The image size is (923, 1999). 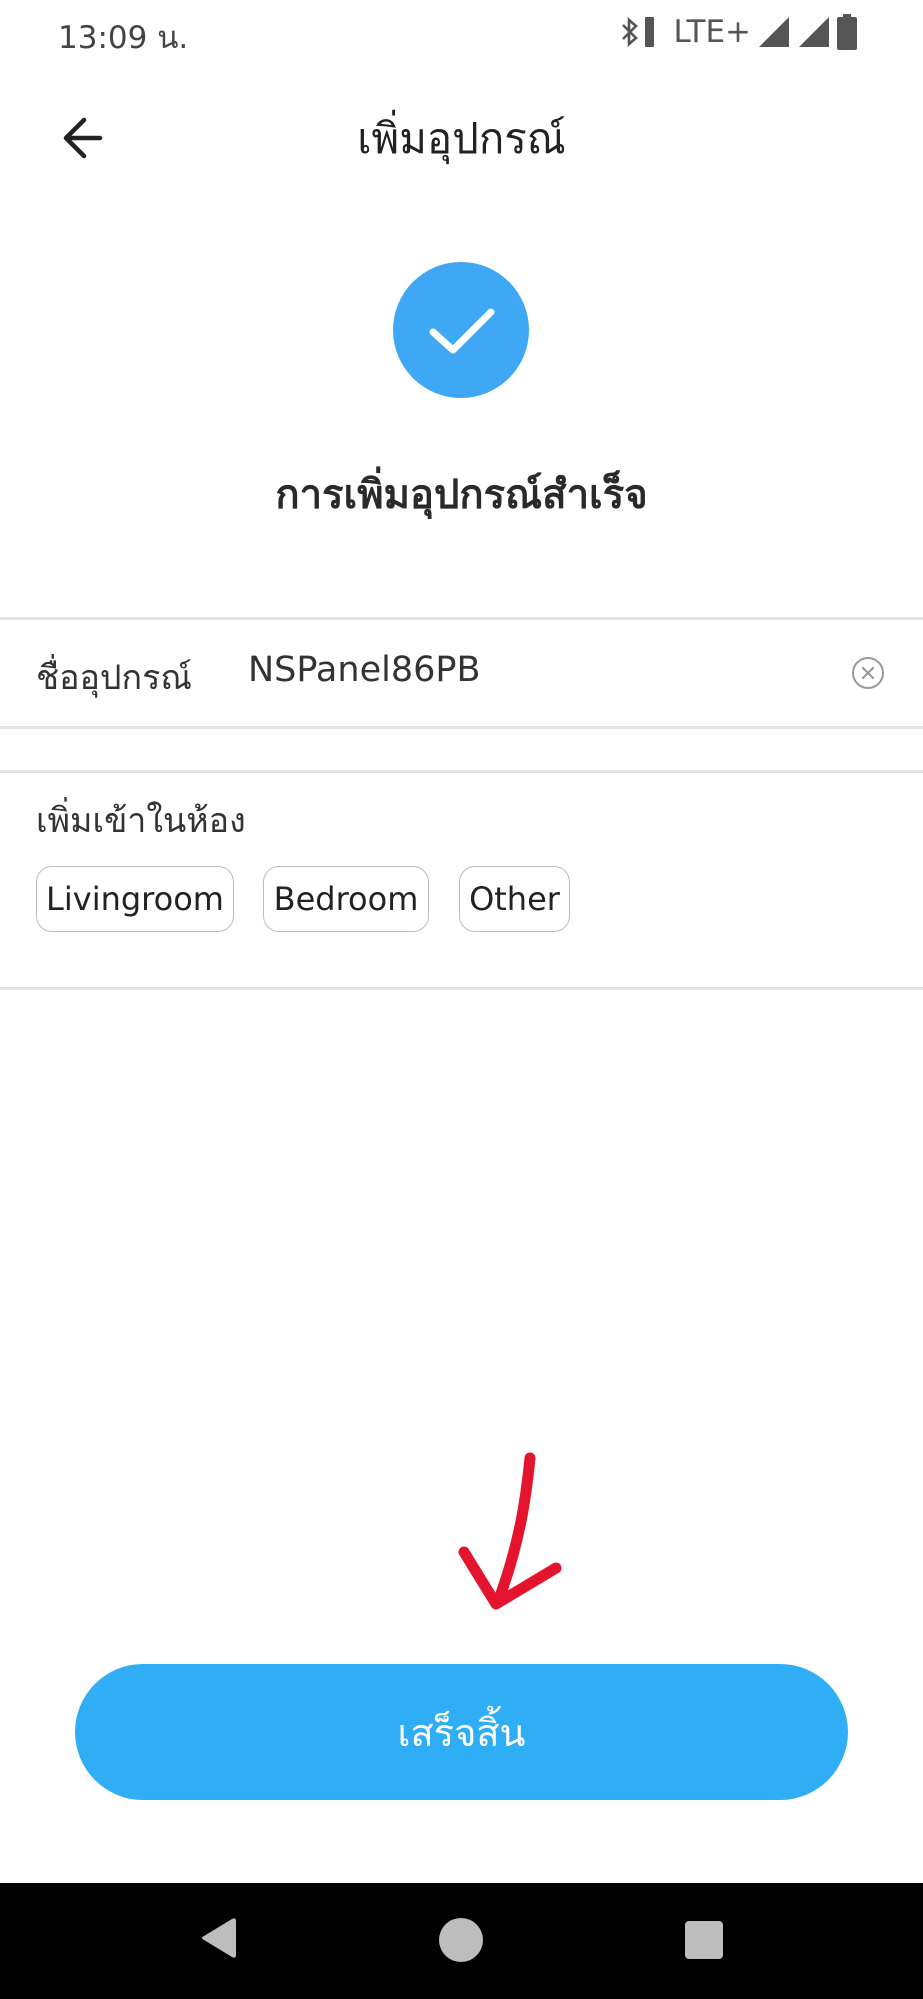 What do you see at coordinates (135, 899) in the screenshot?
I see `room-chip-livingroom: Livingroom` at bounding box center [135, 899].